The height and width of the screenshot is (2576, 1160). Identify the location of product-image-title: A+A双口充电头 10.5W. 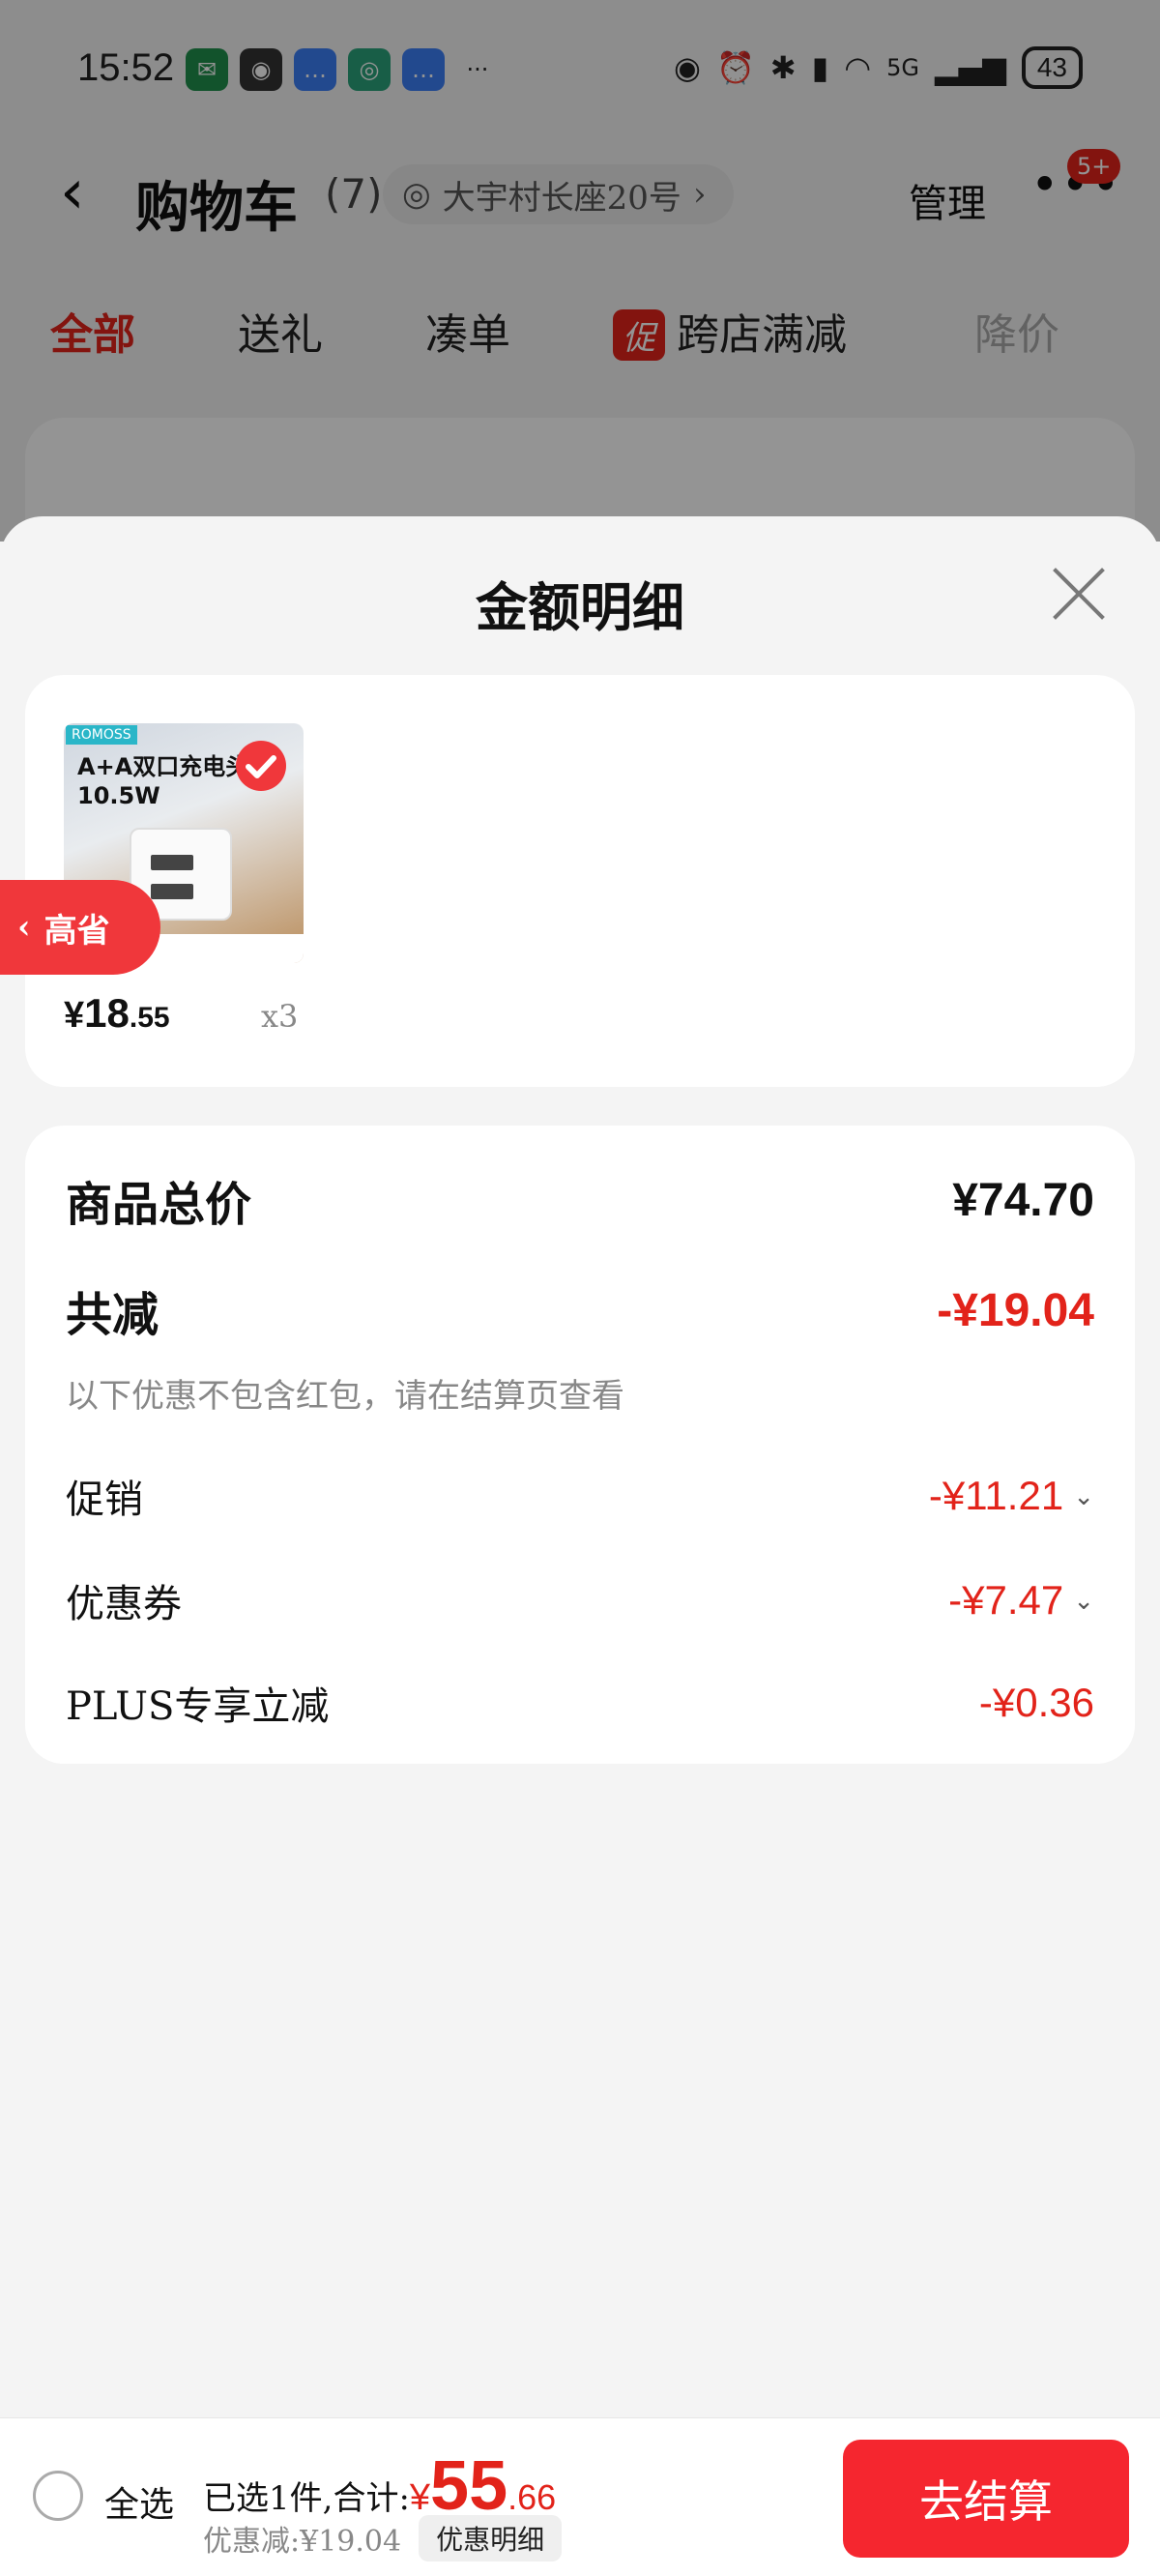
(163, 781).